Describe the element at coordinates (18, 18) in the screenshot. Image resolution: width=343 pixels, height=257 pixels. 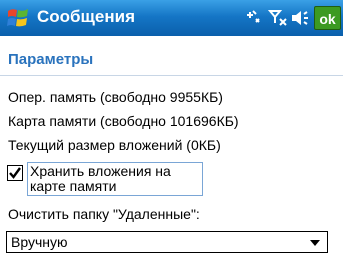
I see `windows-start-icon` at that location.